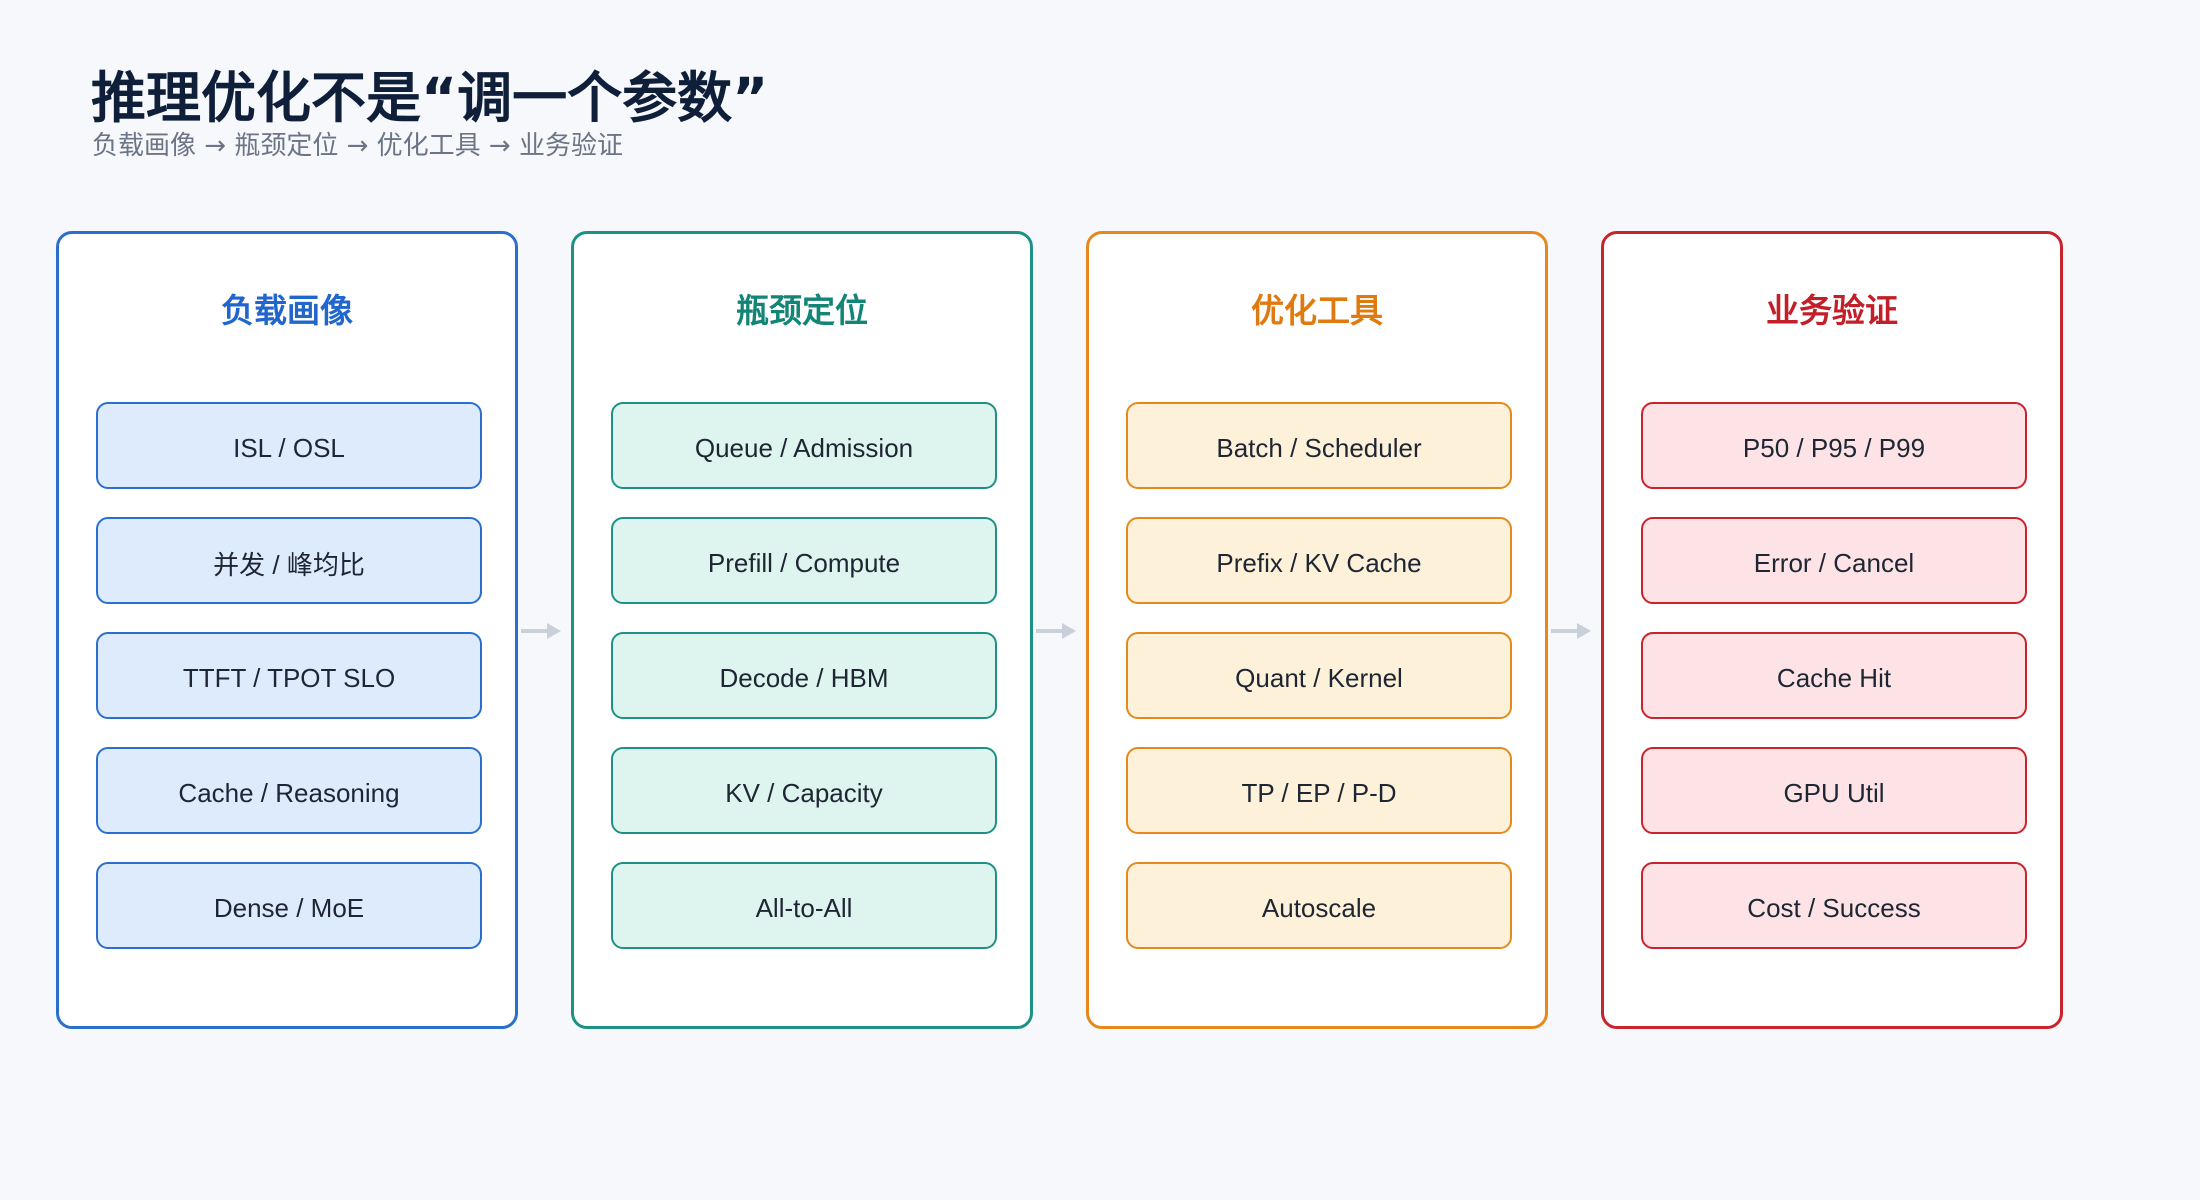 The width and height of the screenshot is (2200, 1200). What do you see at coordinates (804, 675) in the screenshot?
I see `bottleneck-item-decode: Decode / HBM` at bounding box center [804, 675].